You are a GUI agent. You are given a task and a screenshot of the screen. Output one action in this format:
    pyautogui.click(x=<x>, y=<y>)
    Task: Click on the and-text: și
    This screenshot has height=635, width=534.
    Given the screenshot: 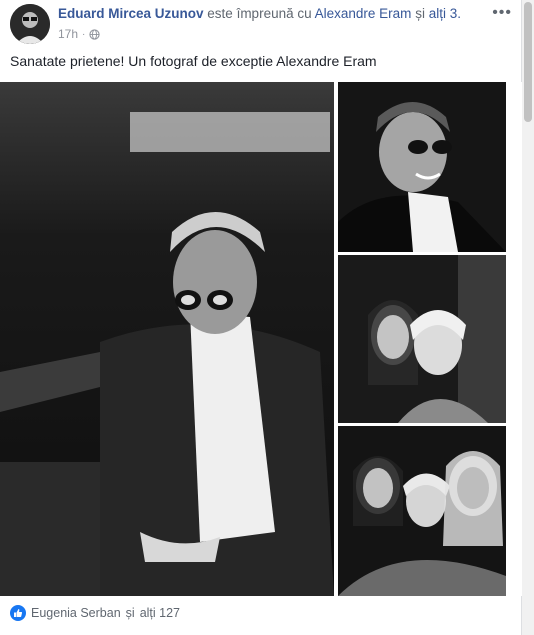 What is the action you would take?
    pyautogui.click(x=420, y=13)
    